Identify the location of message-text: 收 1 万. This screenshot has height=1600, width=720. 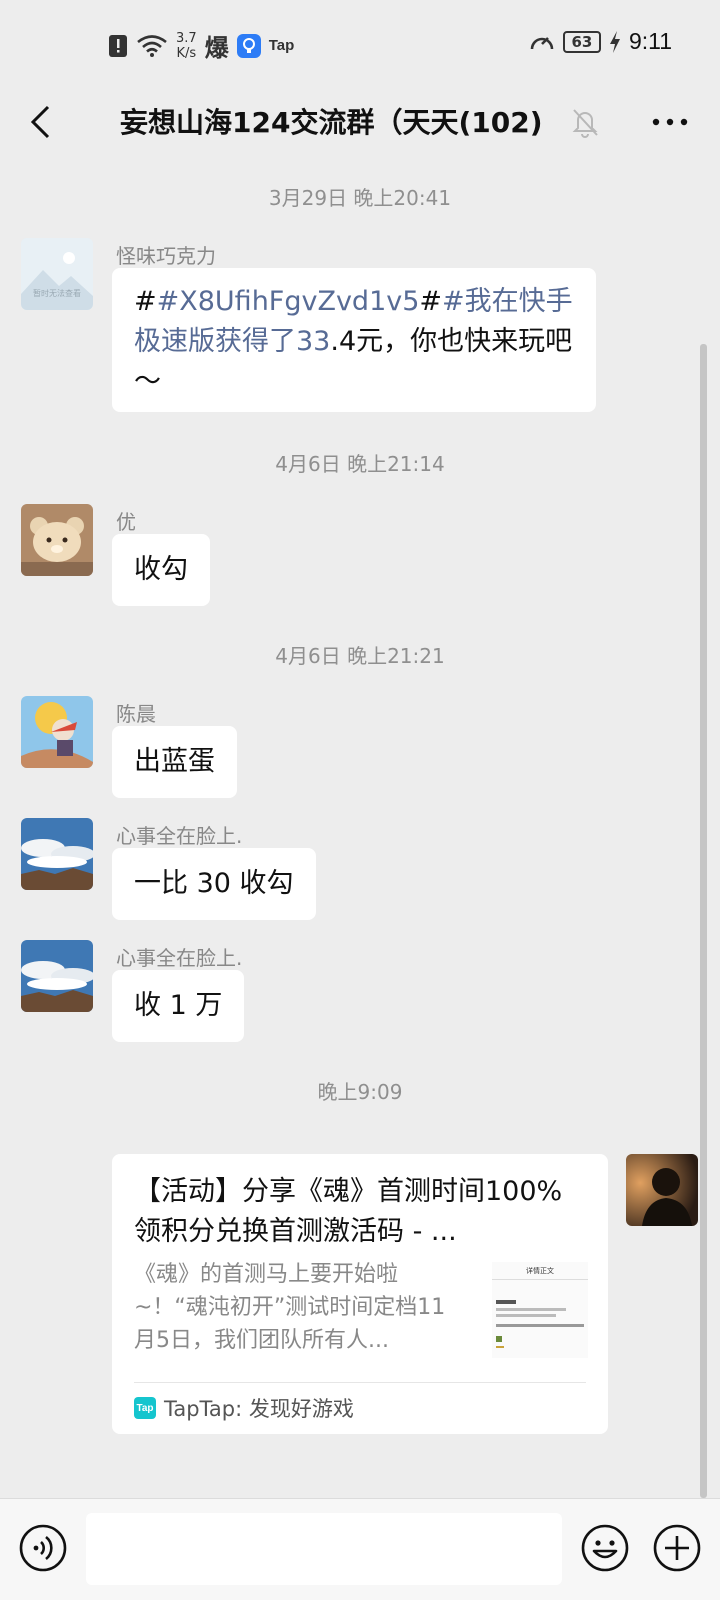
(178, 1005).